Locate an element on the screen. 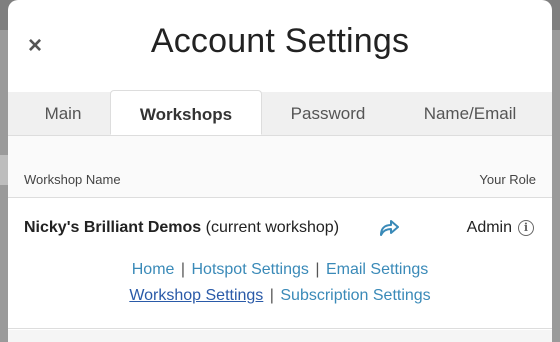  tab-password: Password is located at coordinates (328, 114).